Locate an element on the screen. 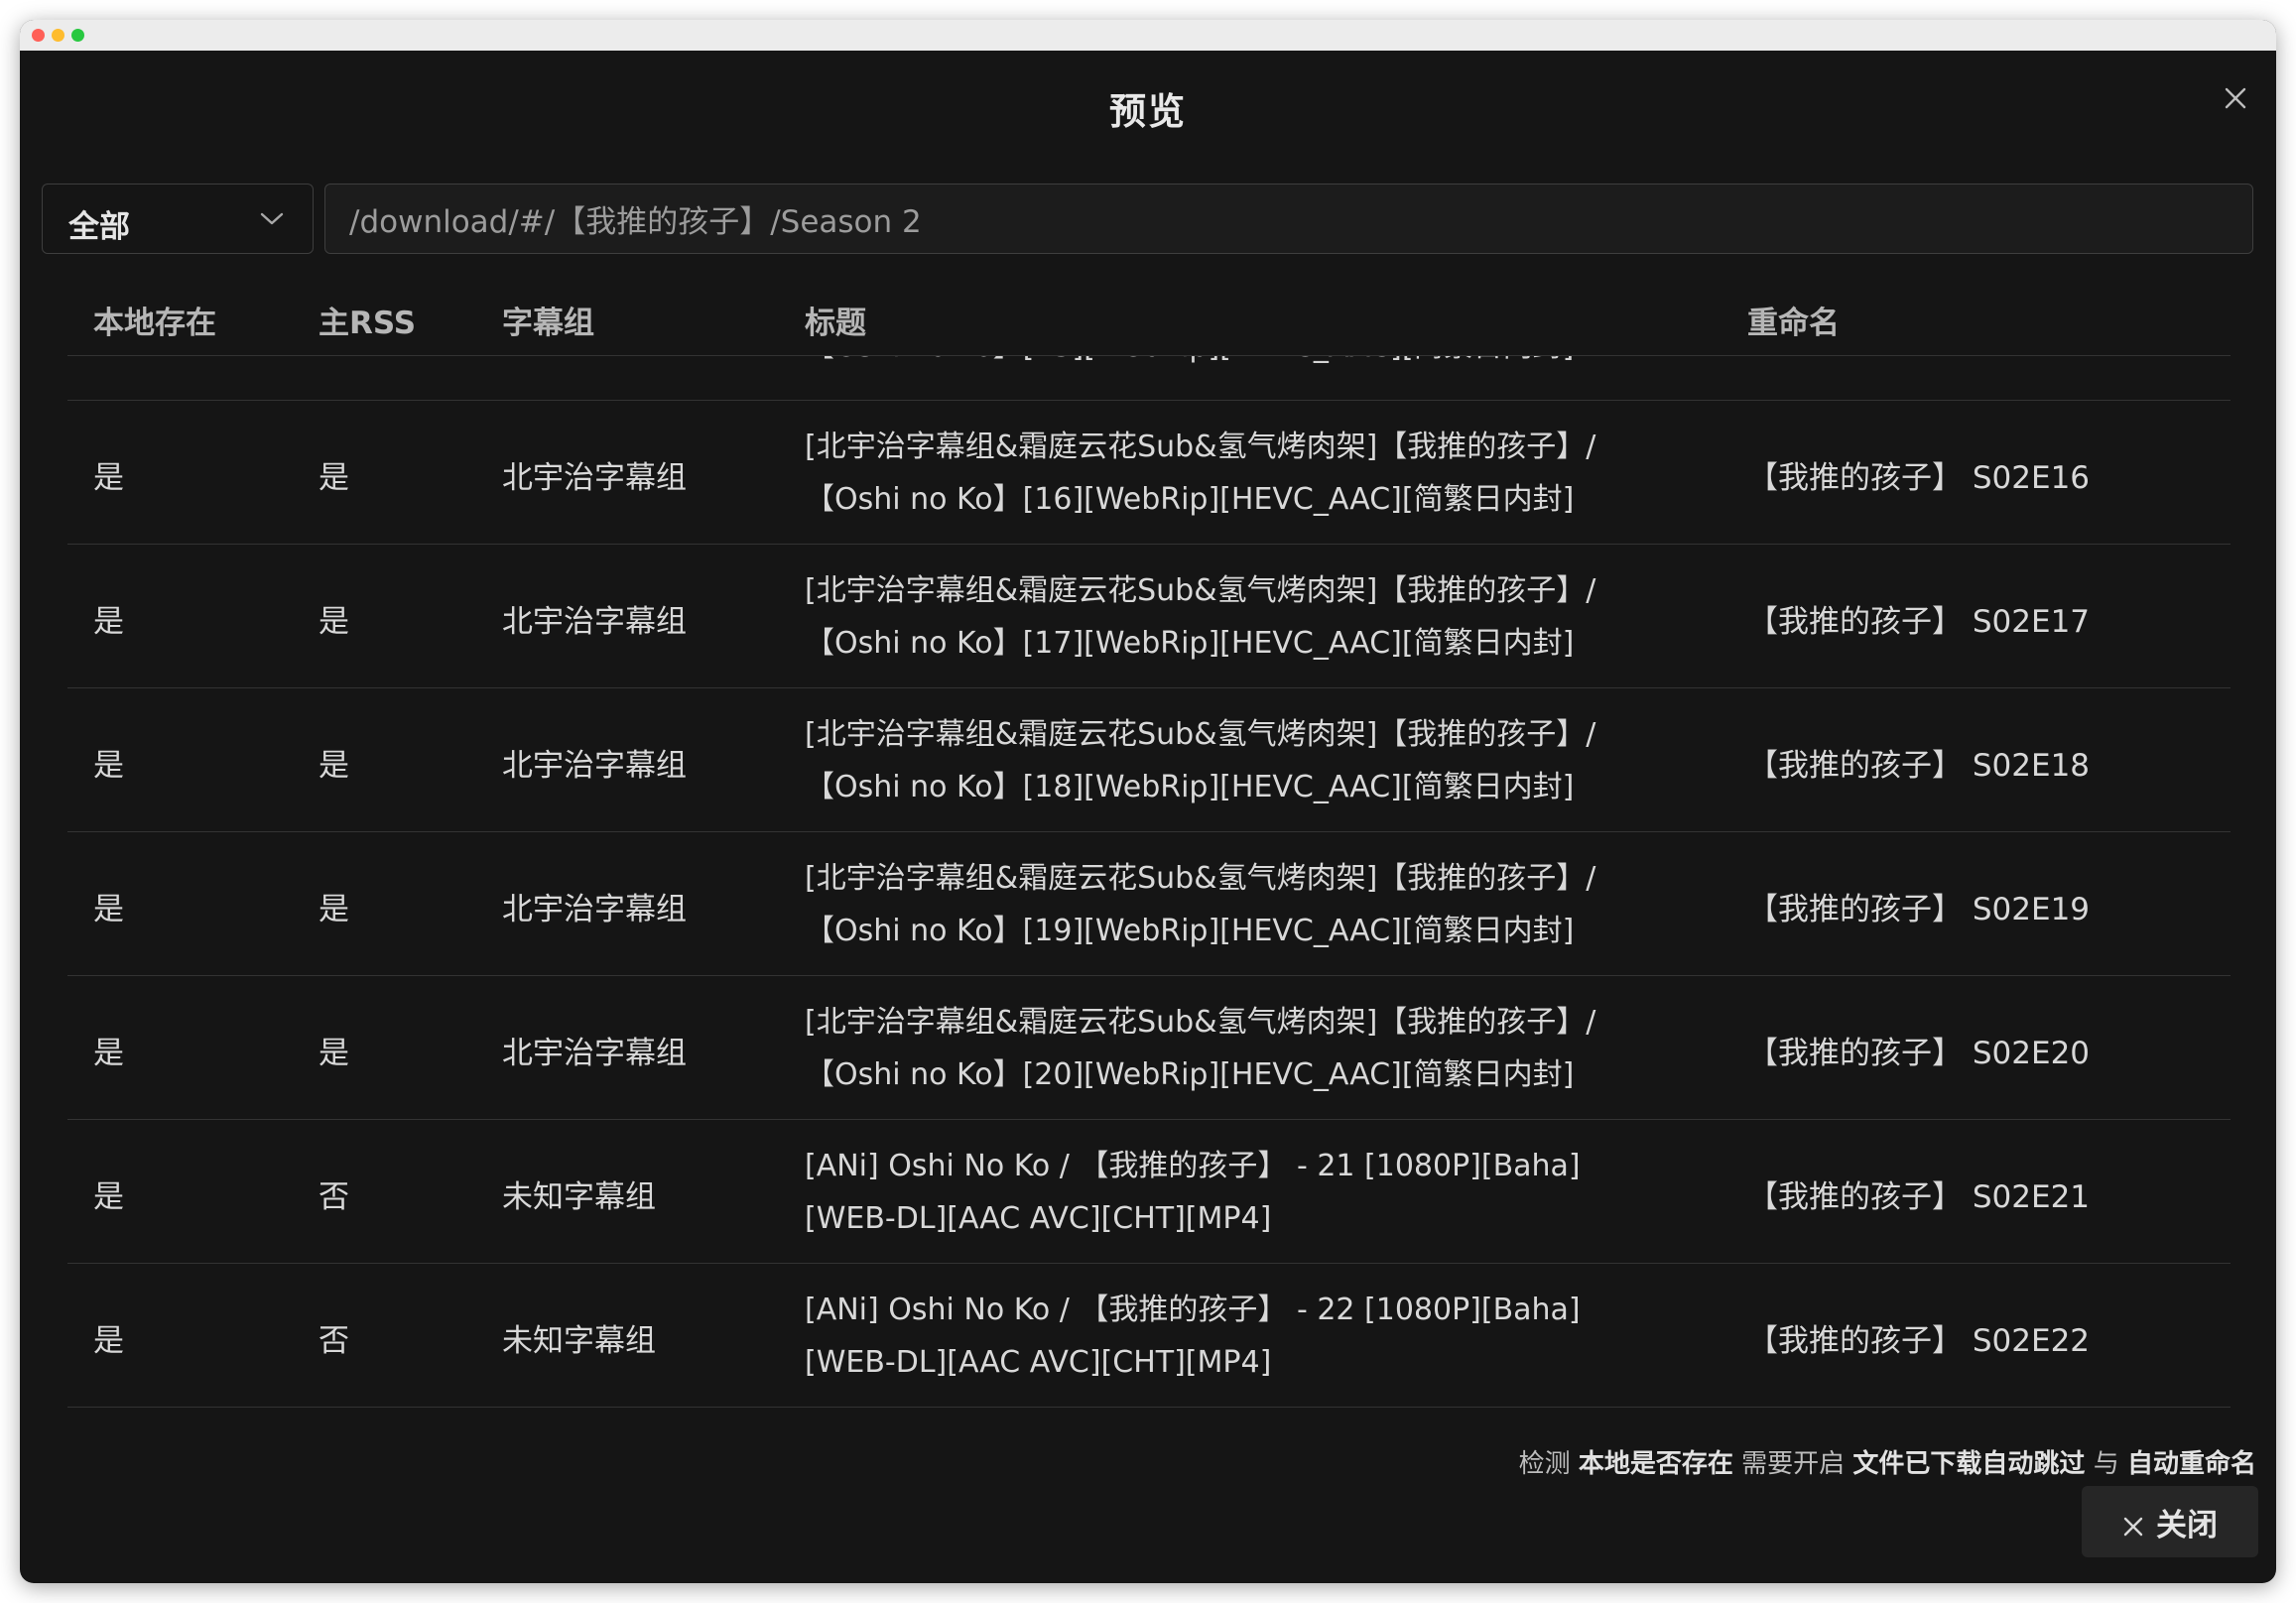 Image resolution: width=2296 pixels, height=1603 pixels. window-titlebar is located at coordinates (1148, 36).